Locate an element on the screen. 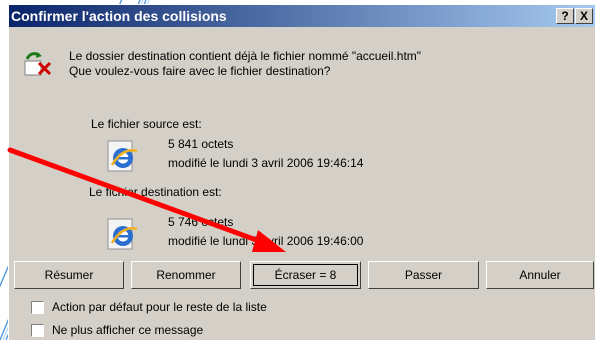  no-show-checkbox is located at coordinates (37, 330).